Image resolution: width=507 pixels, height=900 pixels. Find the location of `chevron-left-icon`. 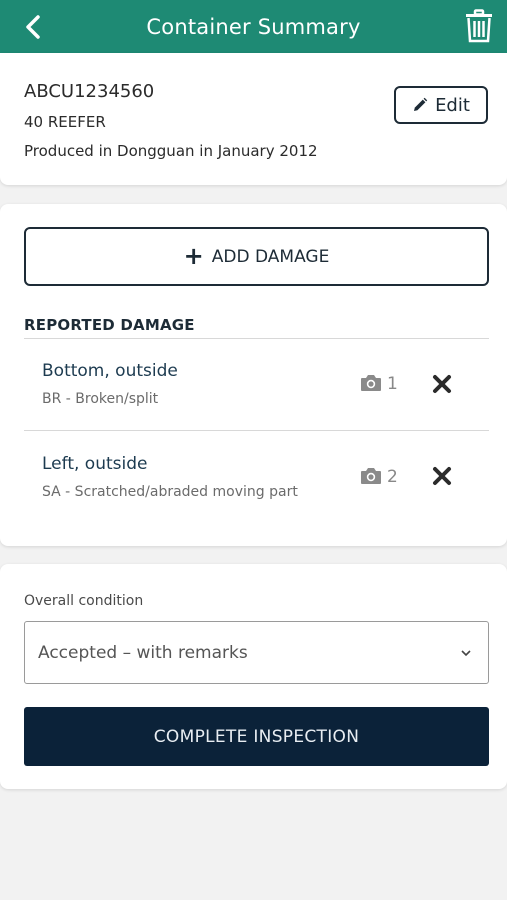

chevron-left-icon is located at coordinates (33, 27).